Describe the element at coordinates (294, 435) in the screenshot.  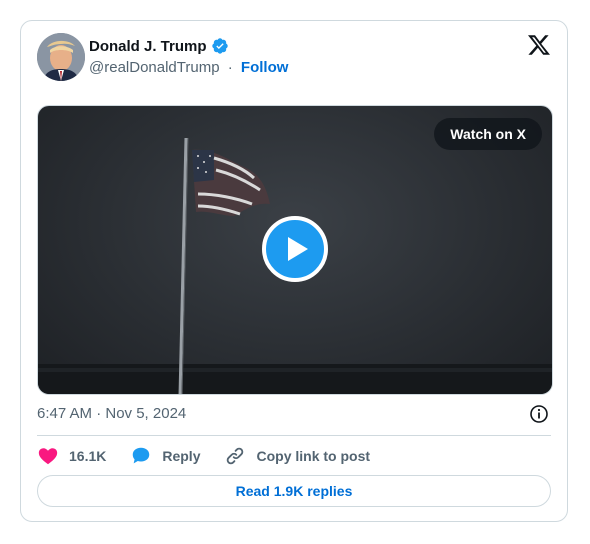
I see `divider` at that location.